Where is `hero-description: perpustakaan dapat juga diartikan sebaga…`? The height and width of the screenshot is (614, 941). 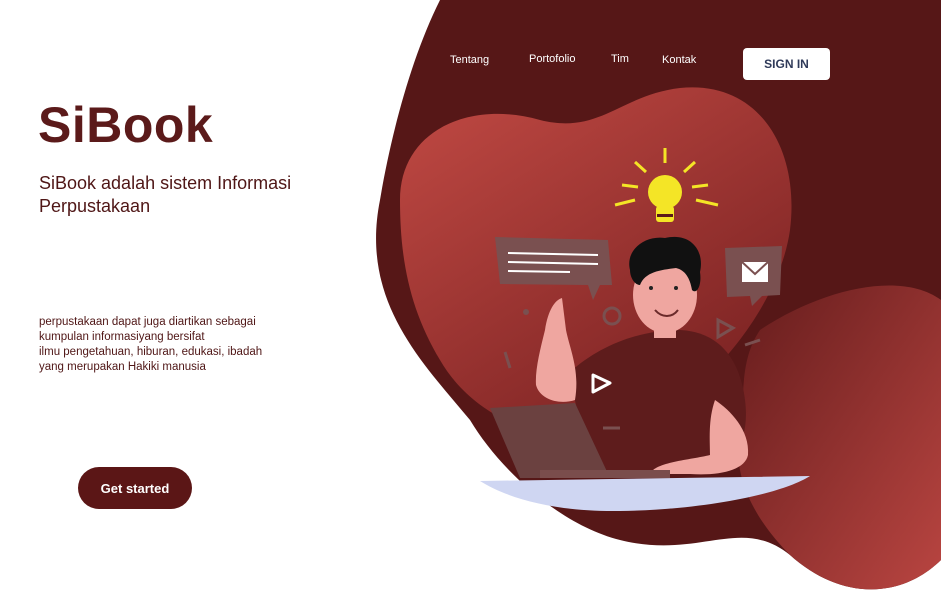 hero-description: perpustakaan dapat juga diartikan sebaga… is located at coordinates (150, 345).